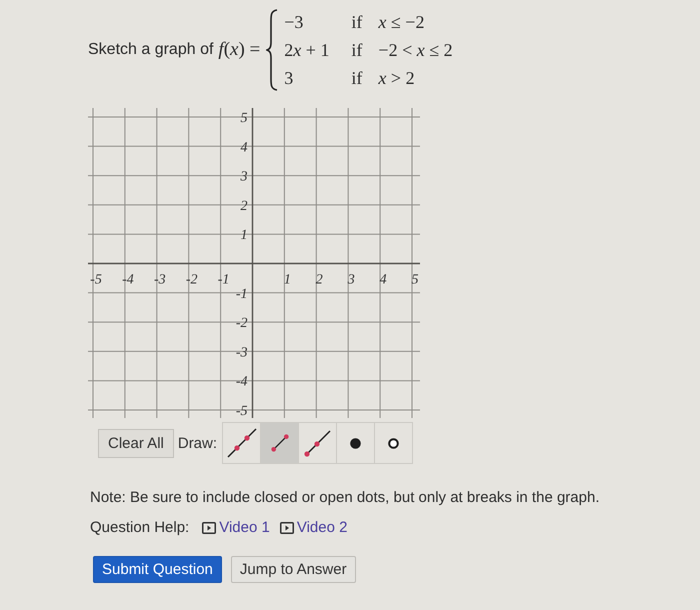 The width and height of the screenshot is (700, 610). Describe the element at coordinates (272, 50) in the screenshot. I see `brace-icon` at that location.